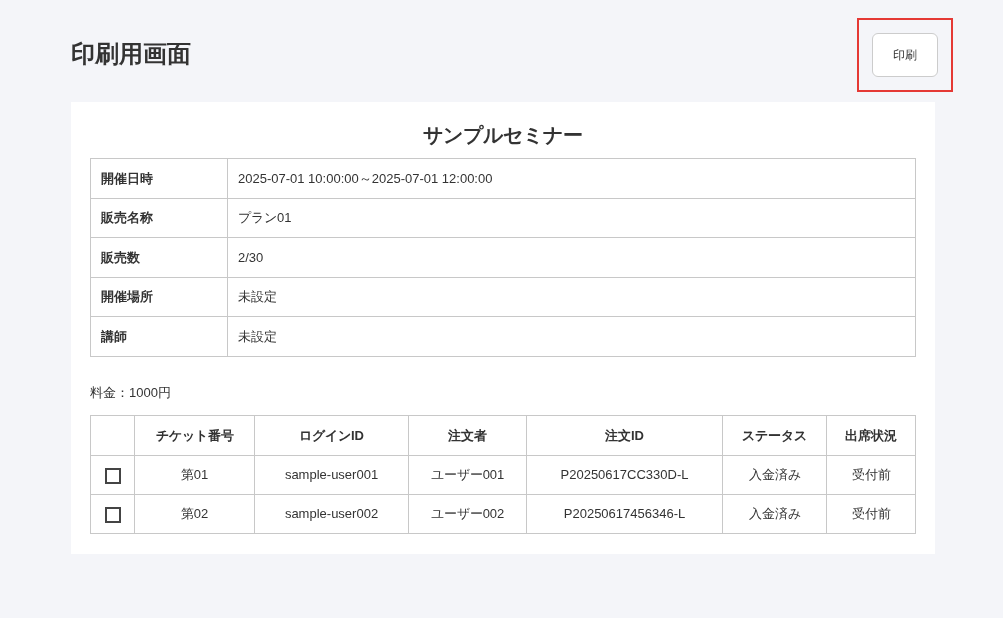 Image resolution: width=1003 pixels, height=618 pixels. What do you see at coordinates (331, 475) in the screenshot?
I see `table-cell: sample-user001` at bounding box center [331, 475].